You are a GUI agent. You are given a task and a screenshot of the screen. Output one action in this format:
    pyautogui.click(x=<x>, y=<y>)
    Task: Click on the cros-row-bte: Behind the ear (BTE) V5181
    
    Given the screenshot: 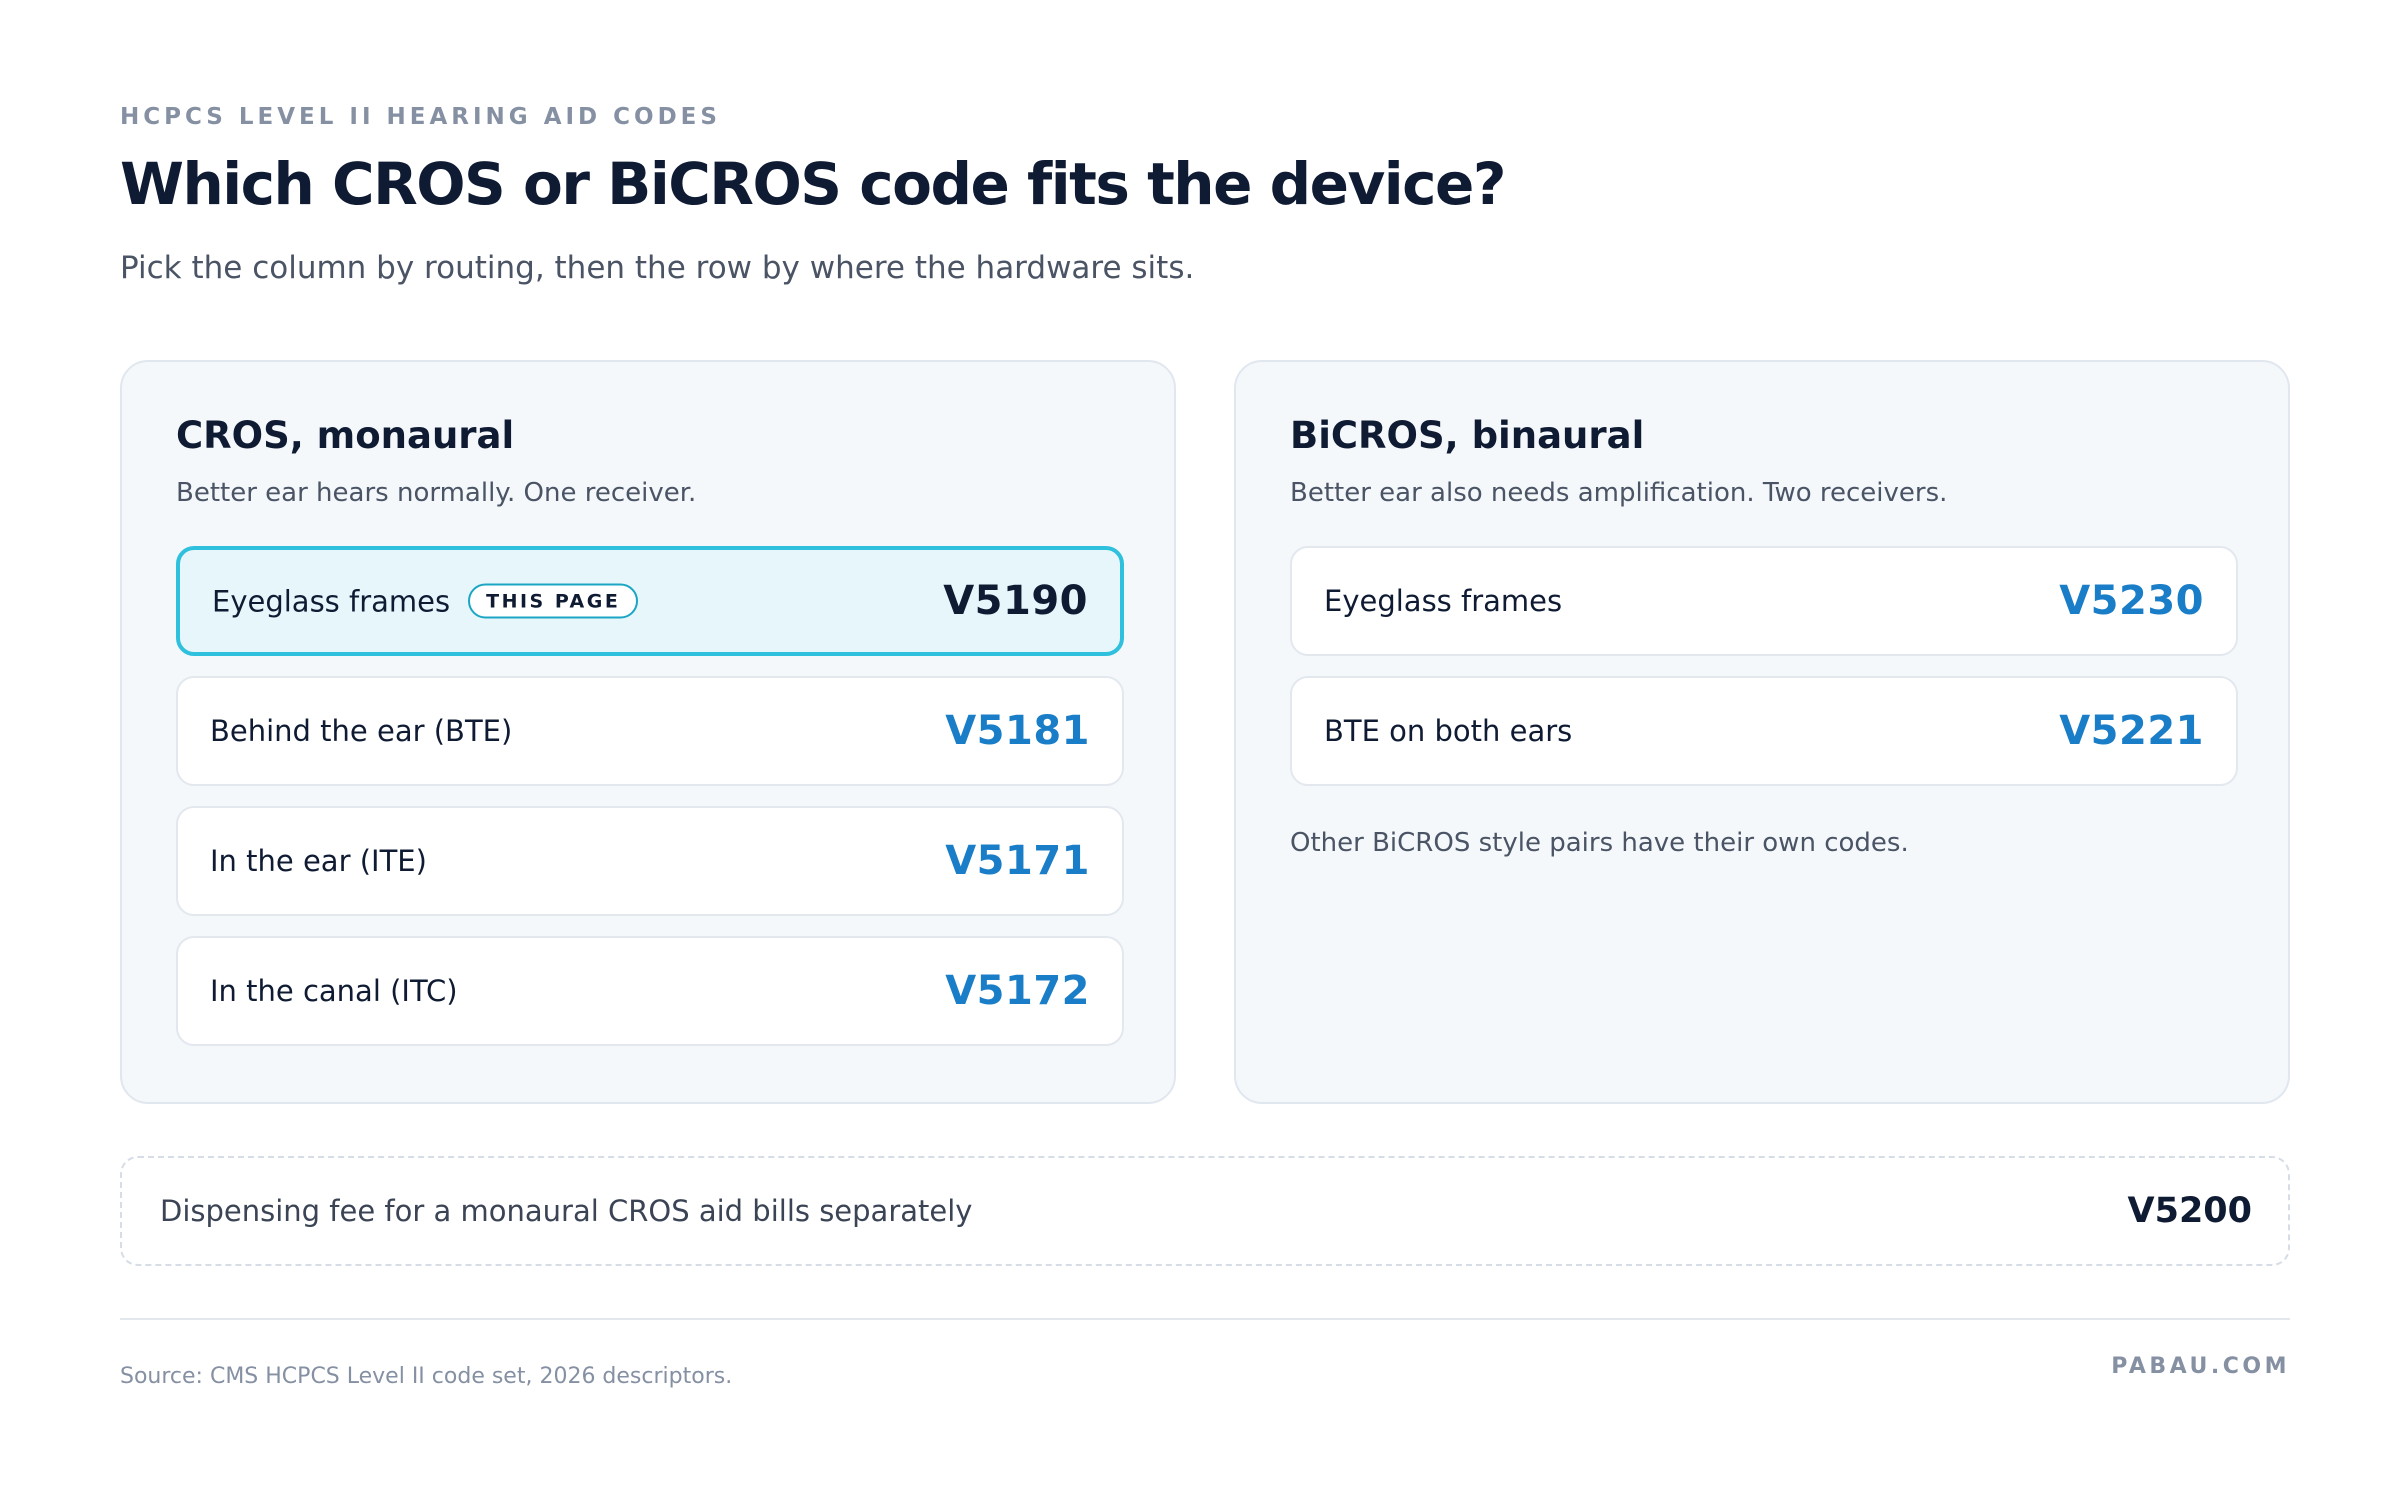 What is the action you would take?
    pyautogui.click(x=650, y=731)
    